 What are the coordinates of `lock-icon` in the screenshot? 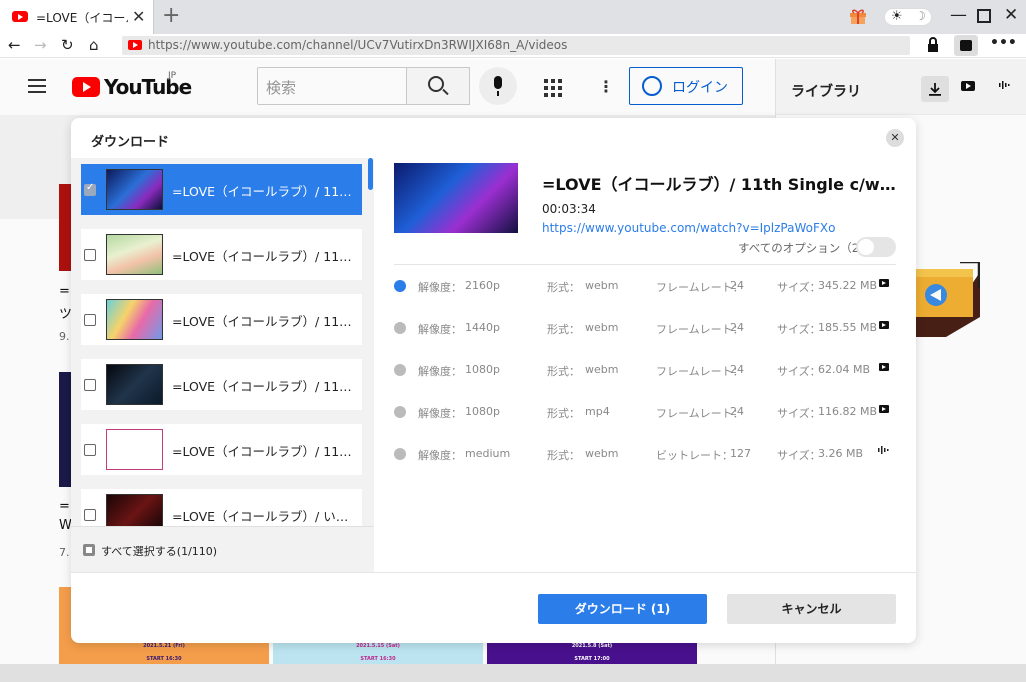 It's located at (933, 45).